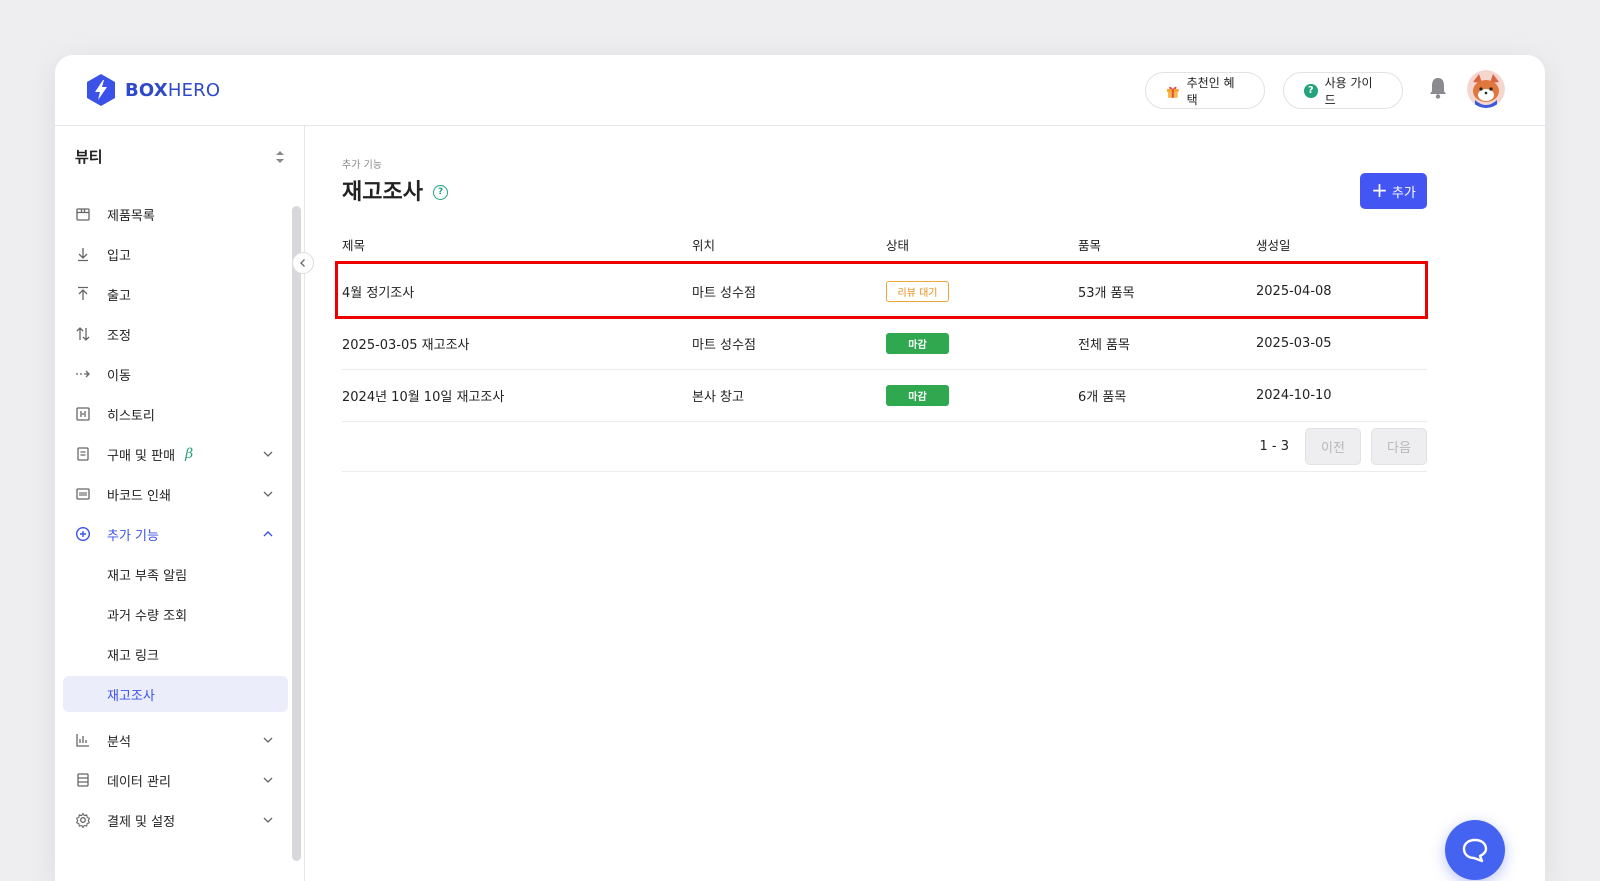  I want to click on bell-icon, so click(1438, 88).